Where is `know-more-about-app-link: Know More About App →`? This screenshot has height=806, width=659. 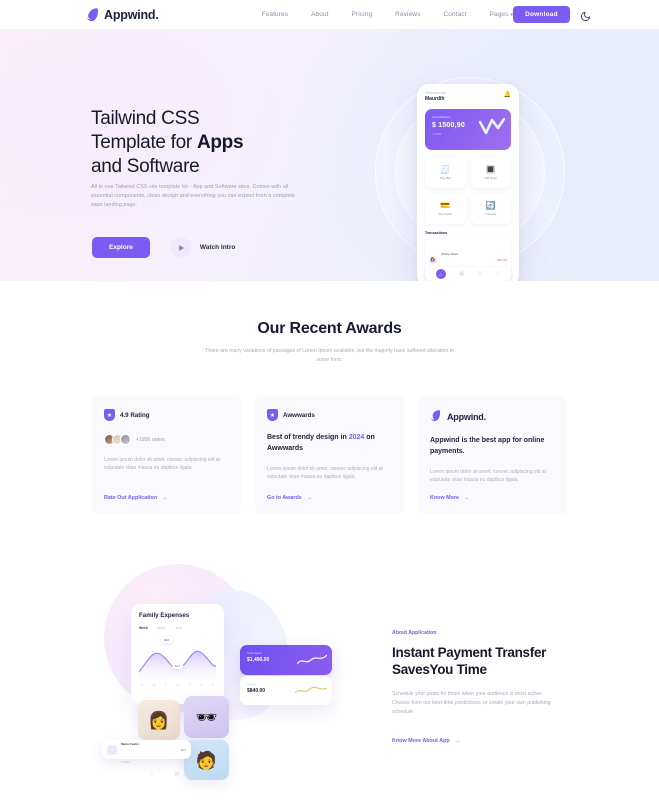
know-more-about-app-link: Know More About App → is located at coordinates (484, 741).